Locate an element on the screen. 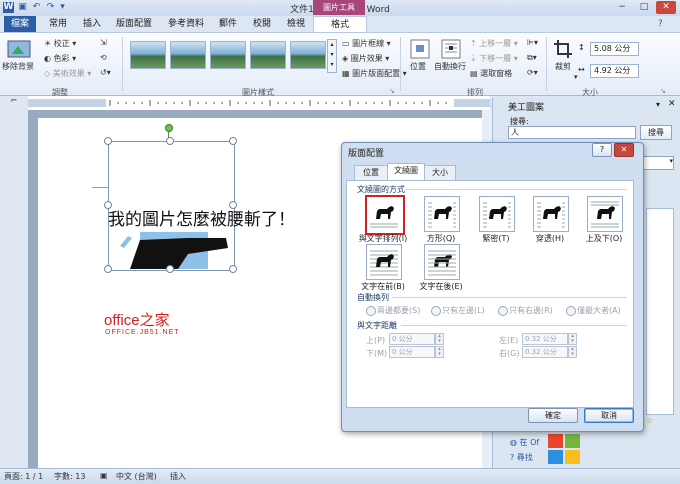  wrap-option-through is located at coordinates (551, 214).